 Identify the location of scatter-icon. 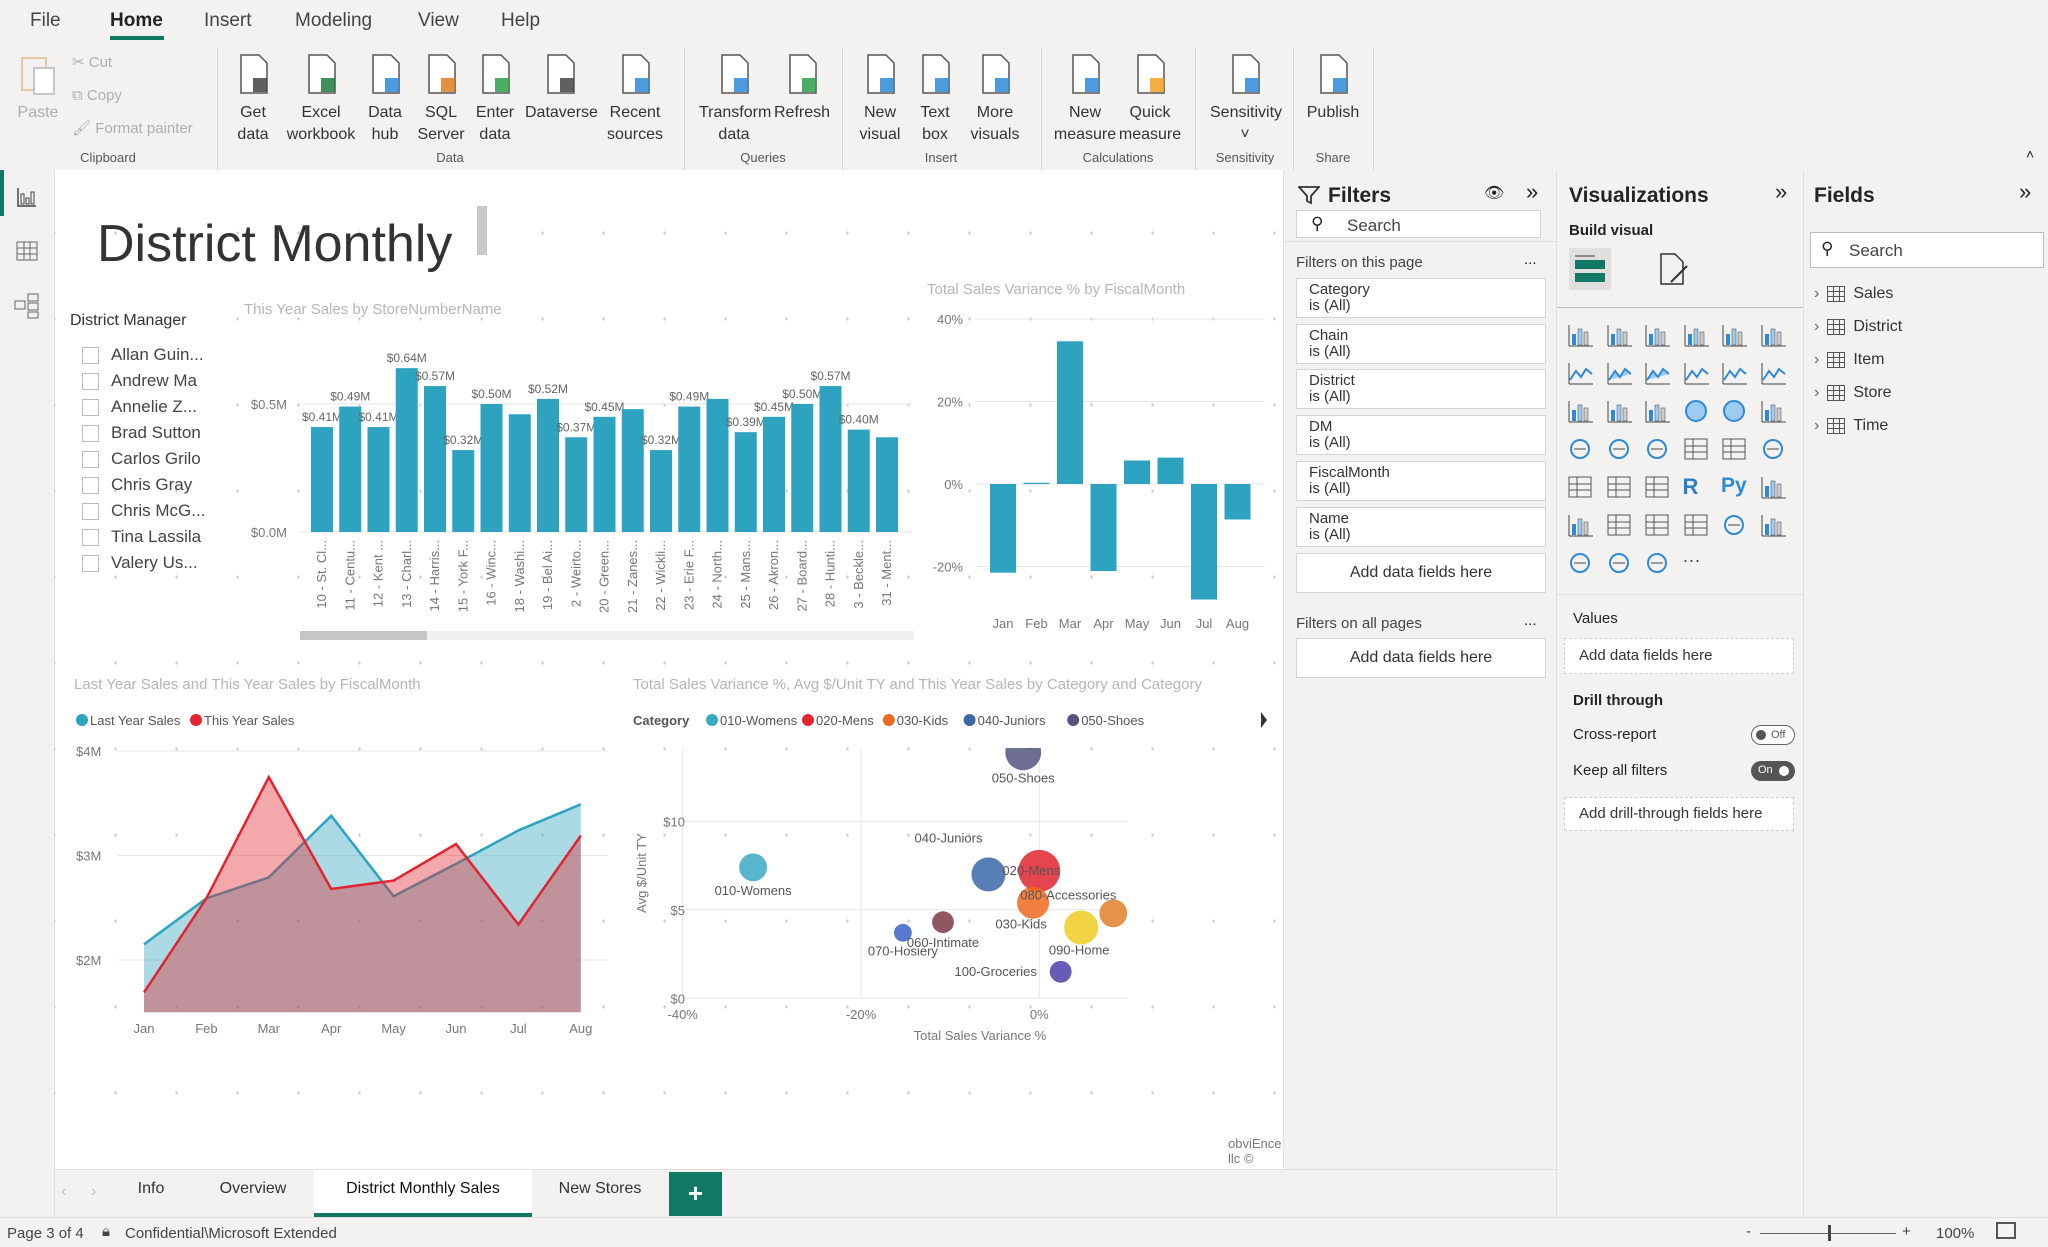
(1658, 412).